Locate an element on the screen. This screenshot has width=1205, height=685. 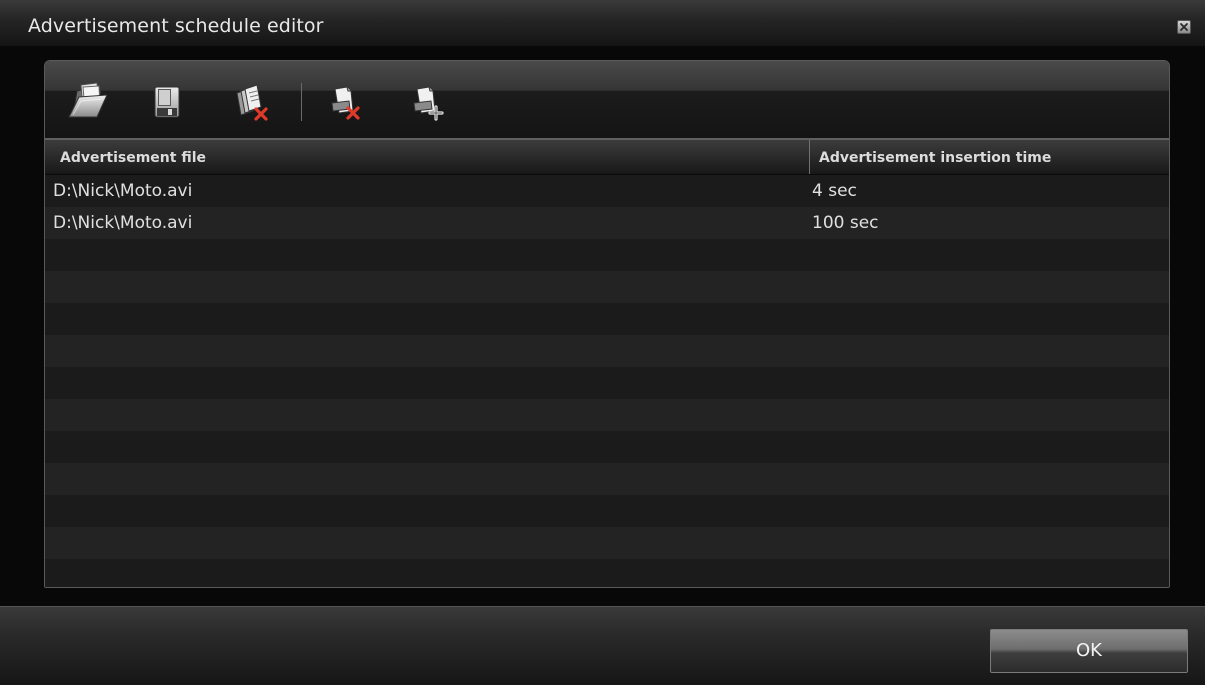
column-divider is located at coordinates (809, 157).